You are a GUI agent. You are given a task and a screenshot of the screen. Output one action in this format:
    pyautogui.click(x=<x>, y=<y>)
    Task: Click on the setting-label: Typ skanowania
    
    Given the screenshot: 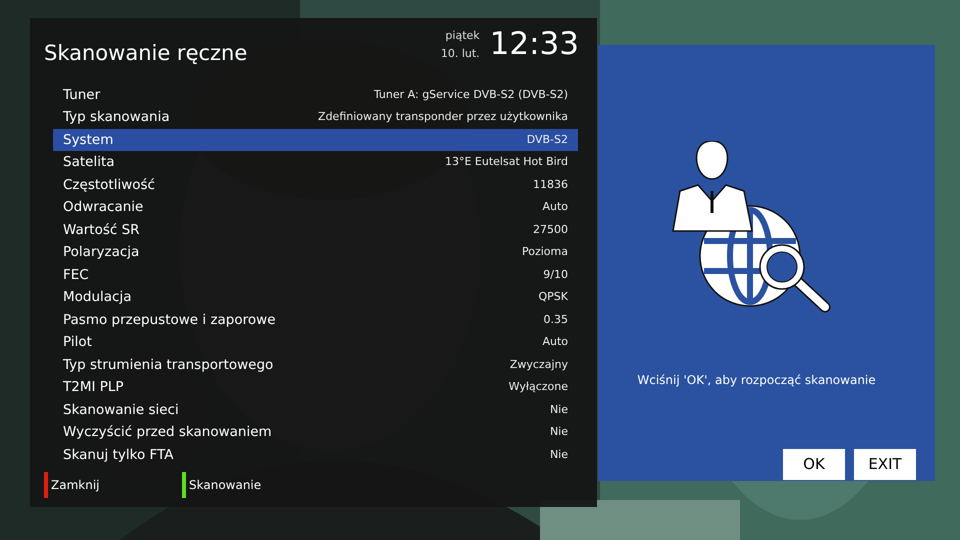 What is the action you would take?
    pyautogui.click(x=116, y=118)
    